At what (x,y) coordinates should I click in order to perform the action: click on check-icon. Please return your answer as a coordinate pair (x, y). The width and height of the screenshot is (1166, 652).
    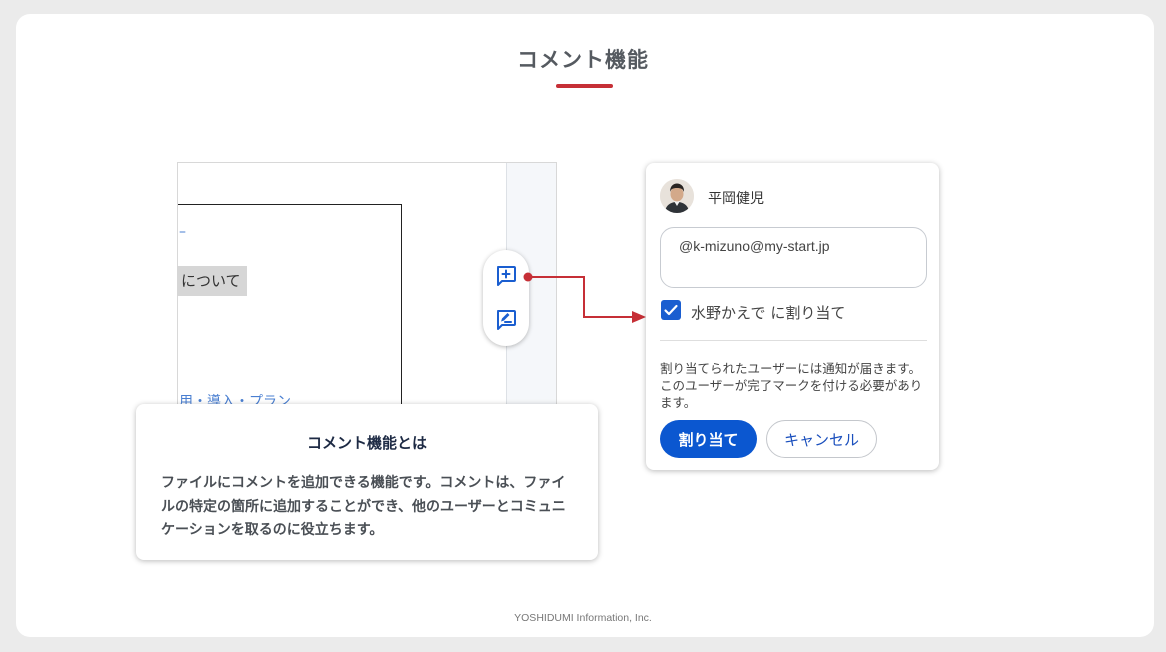
    Looking at the image, I should click on (671, 310).